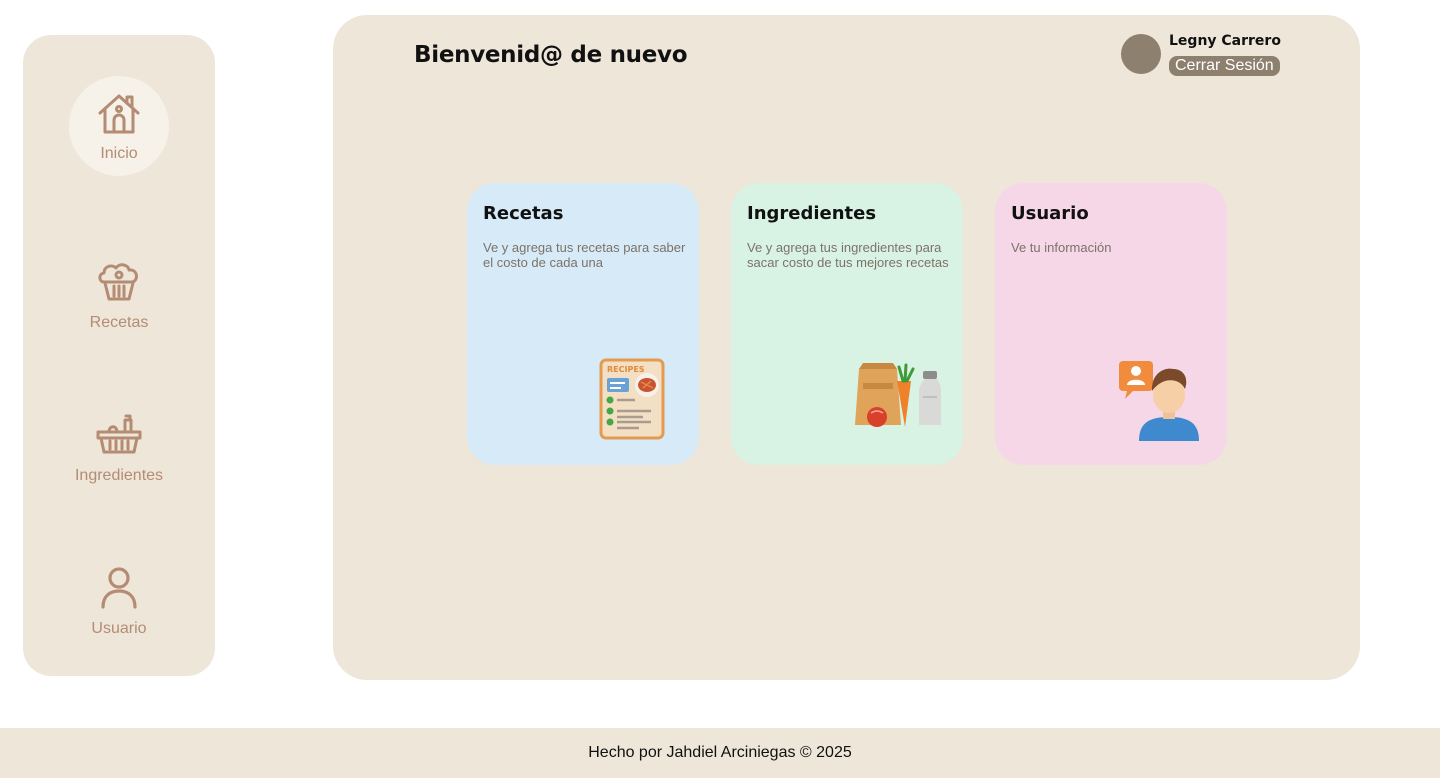  I want to click on card-usuario: Usuario Ve tu información, so click(1111, 324).